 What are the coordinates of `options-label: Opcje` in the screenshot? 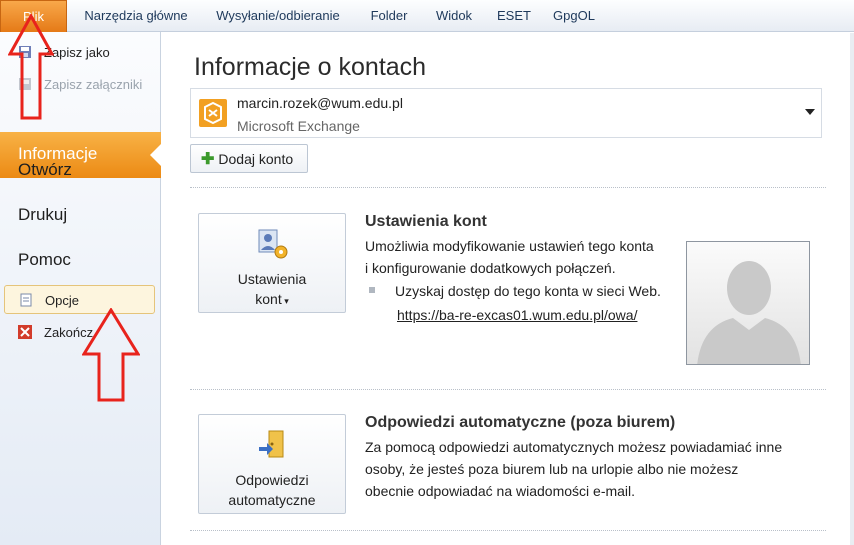 It's located at (62, 300).